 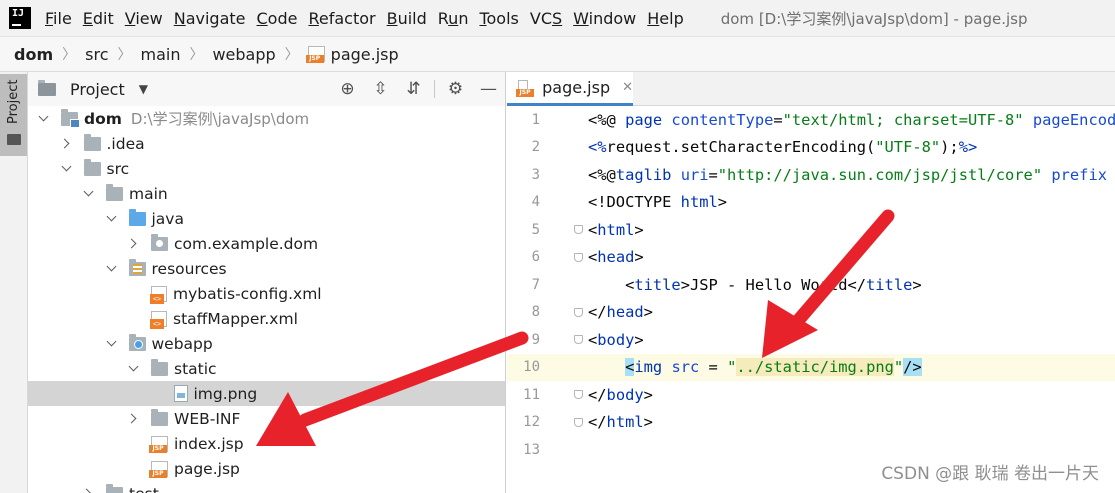 What do you see at coordinates (266, 443) in the screenshot?
I see `tree-item: index.jsp` at bounding box center [266, 443].